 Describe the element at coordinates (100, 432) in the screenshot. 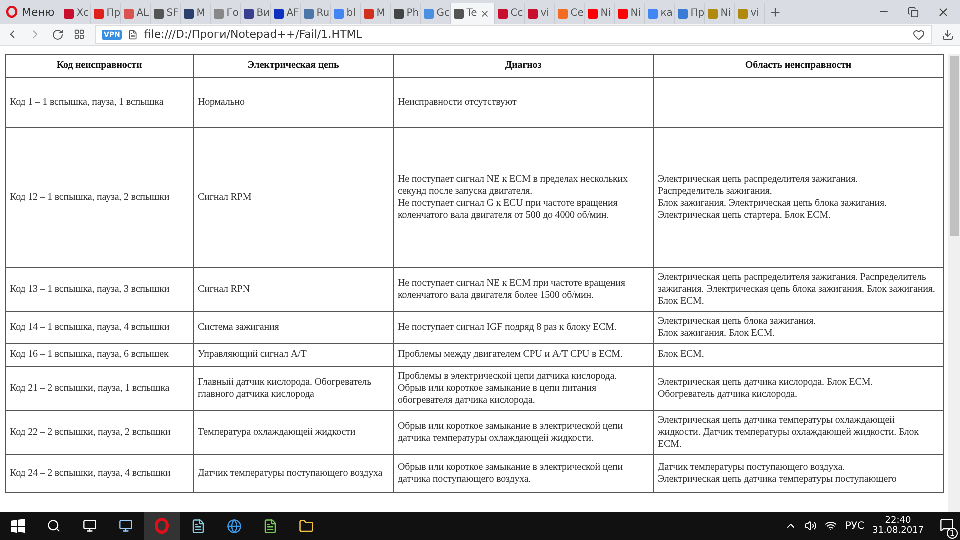

I see `table-cell: Код 22 – 2 вспышки, пауза, 2 вспышки` at that location.